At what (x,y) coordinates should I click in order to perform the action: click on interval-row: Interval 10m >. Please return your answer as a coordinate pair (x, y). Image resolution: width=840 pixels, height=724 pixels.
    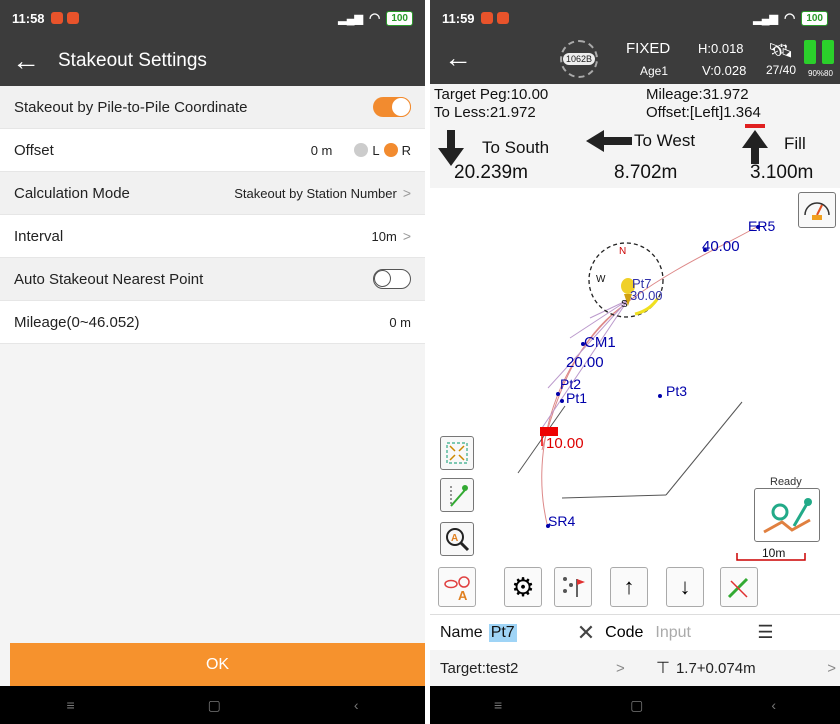
    Looking at the image, I should click on (212, 236).